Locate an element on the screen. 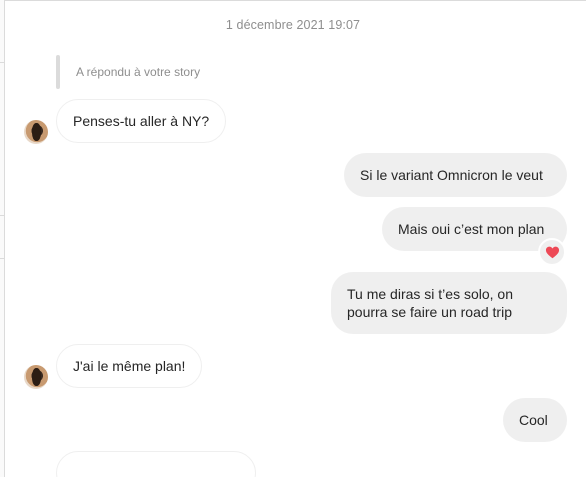 The height and width of the screenshot is (477, 586). message-bubble-outgoing: Si le variant Omnicron le veut is located at coordinates (455, 175).